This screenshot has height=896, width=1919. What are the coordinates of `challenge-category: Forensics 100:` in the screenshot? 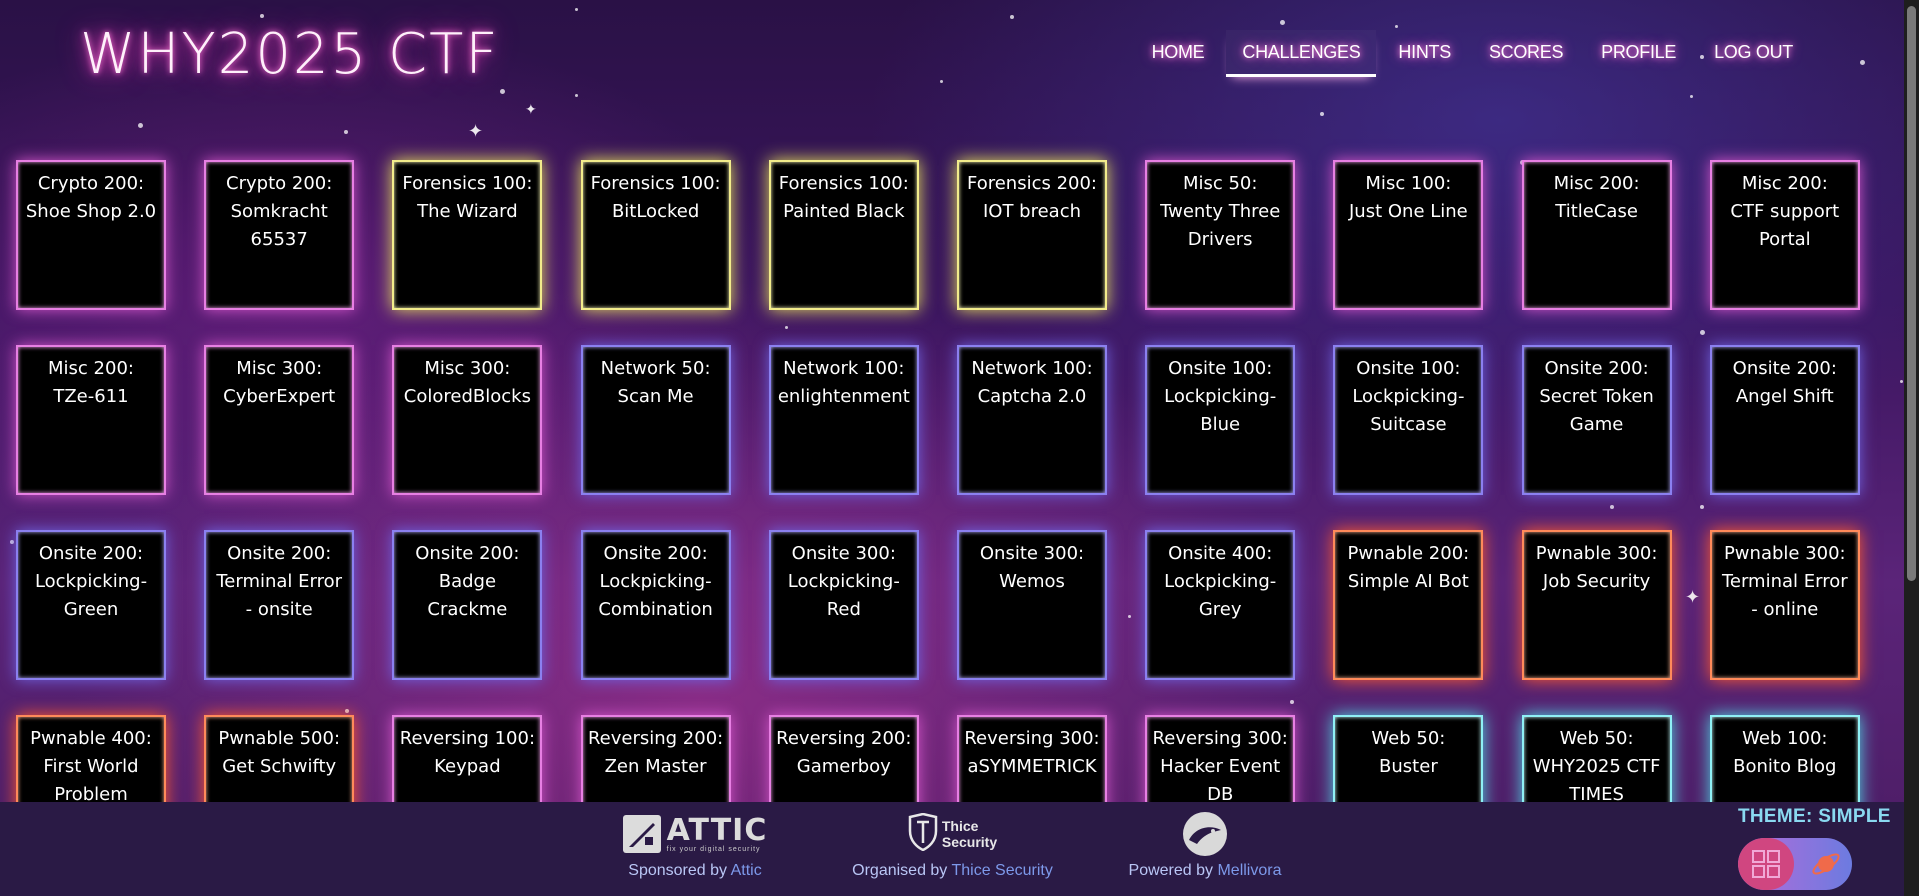 It's located at (655, 183).